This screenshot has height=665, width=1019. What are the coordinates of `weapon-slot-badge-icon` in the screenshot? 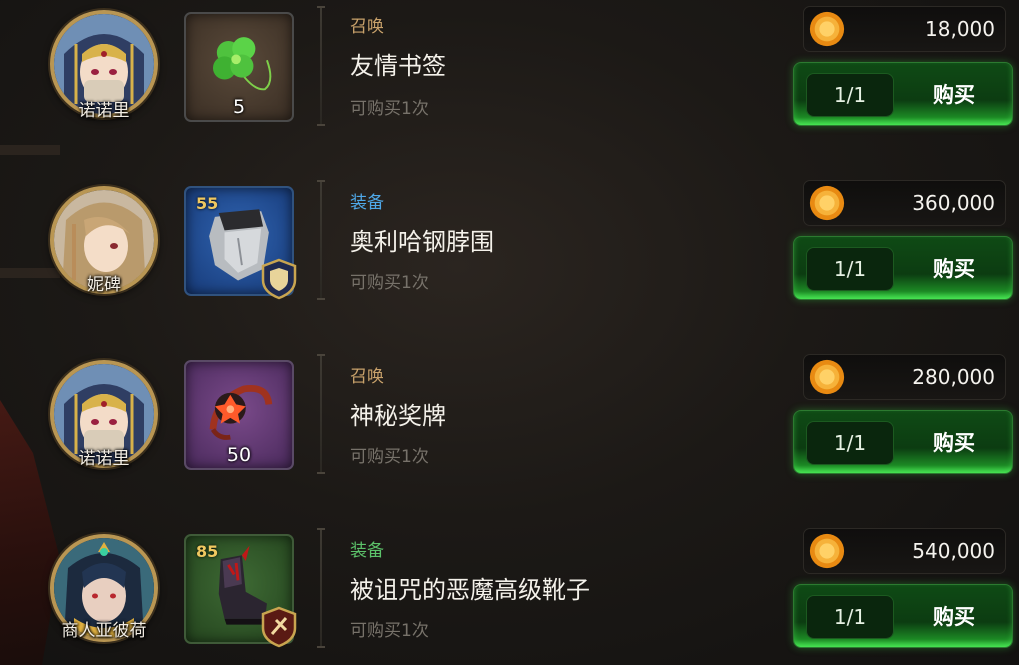 It's located at (279, 627).